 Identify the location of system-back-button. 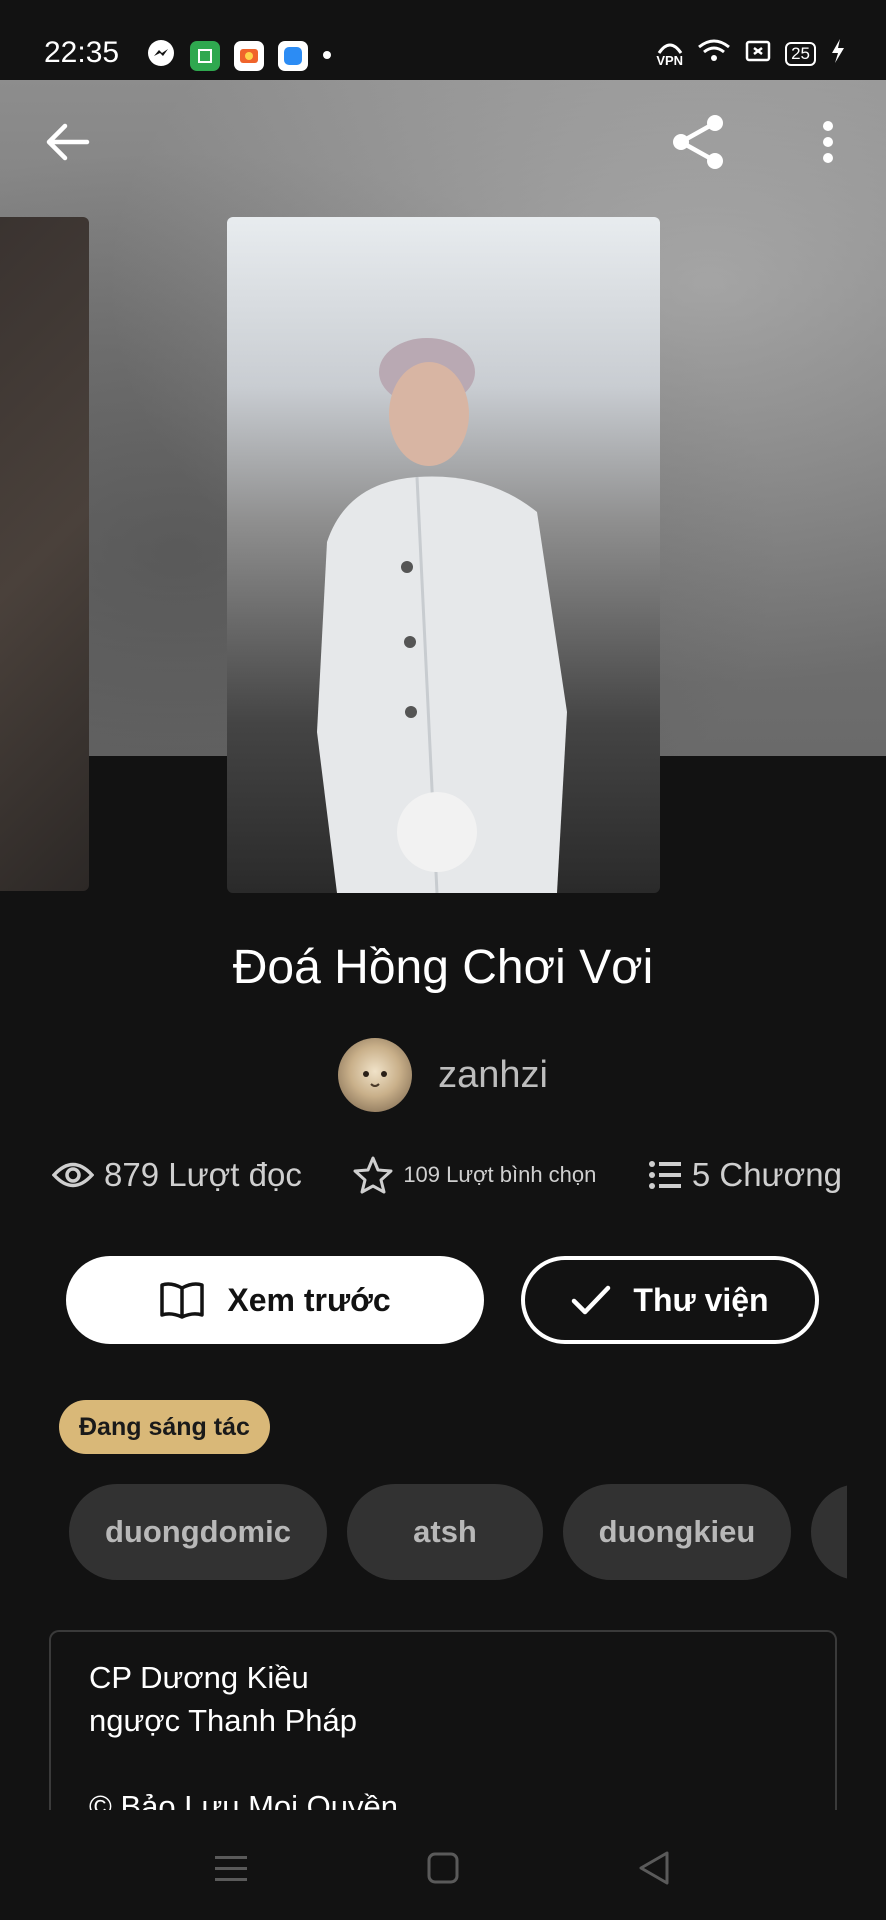
(654, 1868).